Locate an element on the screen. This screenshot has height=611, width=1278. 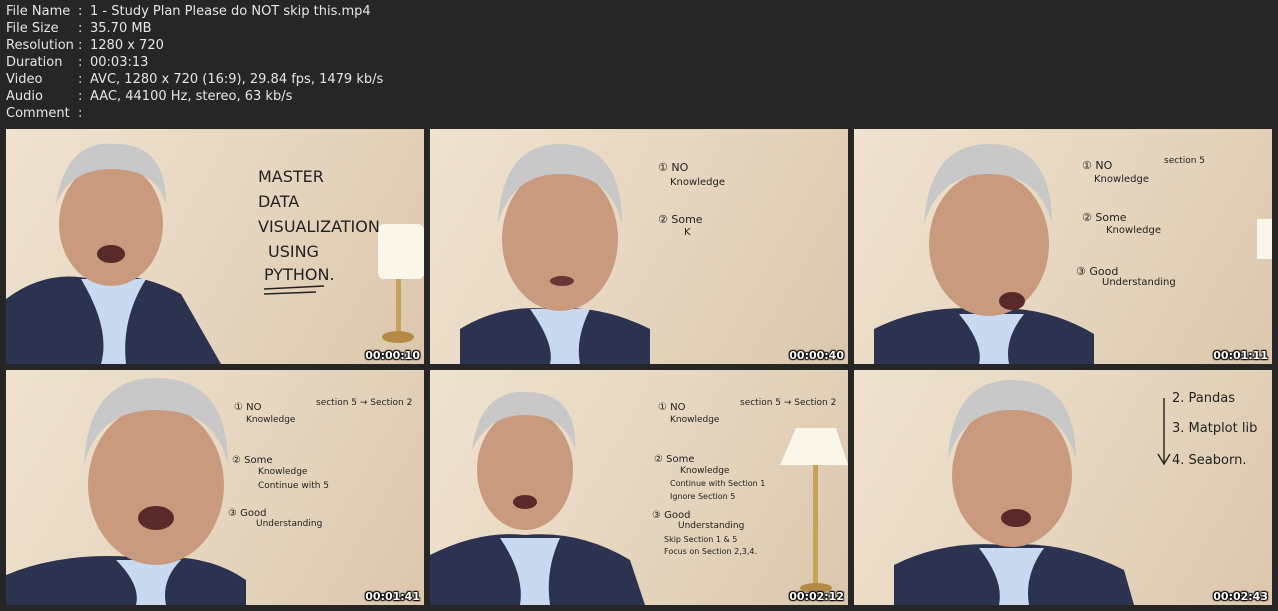
info-value: AAC, 44100 Hz, stereo, 63 kb/s is located at coordinates (191, 96).